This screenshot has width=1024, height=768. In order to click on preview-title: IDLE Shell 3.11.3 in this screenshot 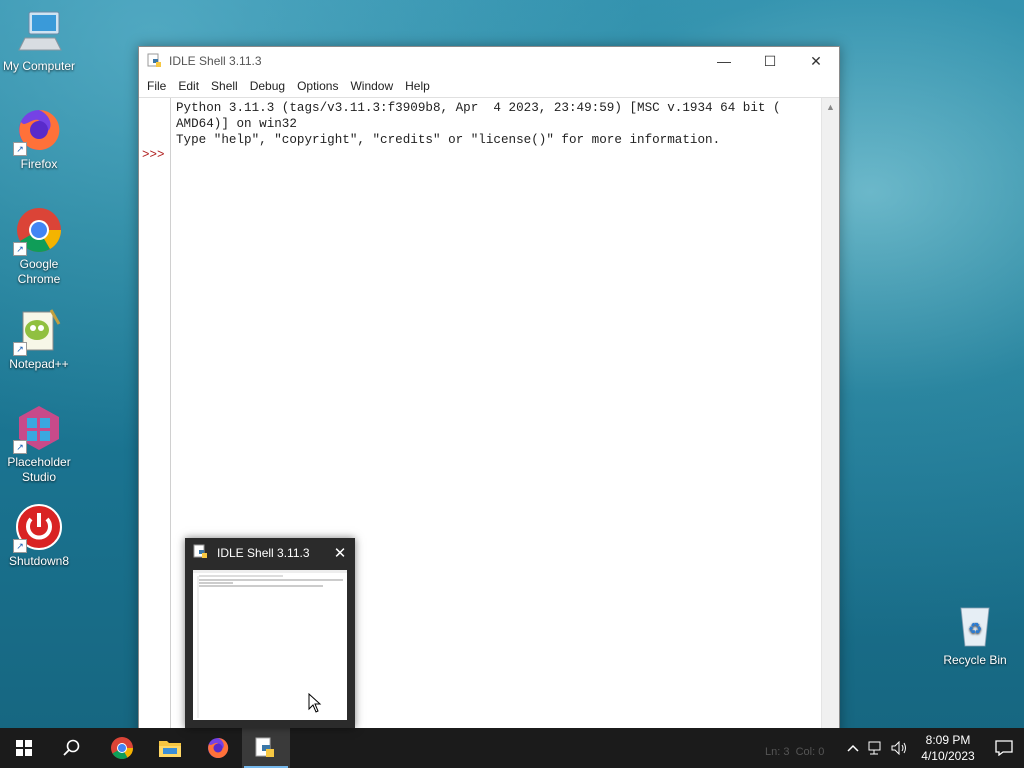, I will do `click(263, 553)`.